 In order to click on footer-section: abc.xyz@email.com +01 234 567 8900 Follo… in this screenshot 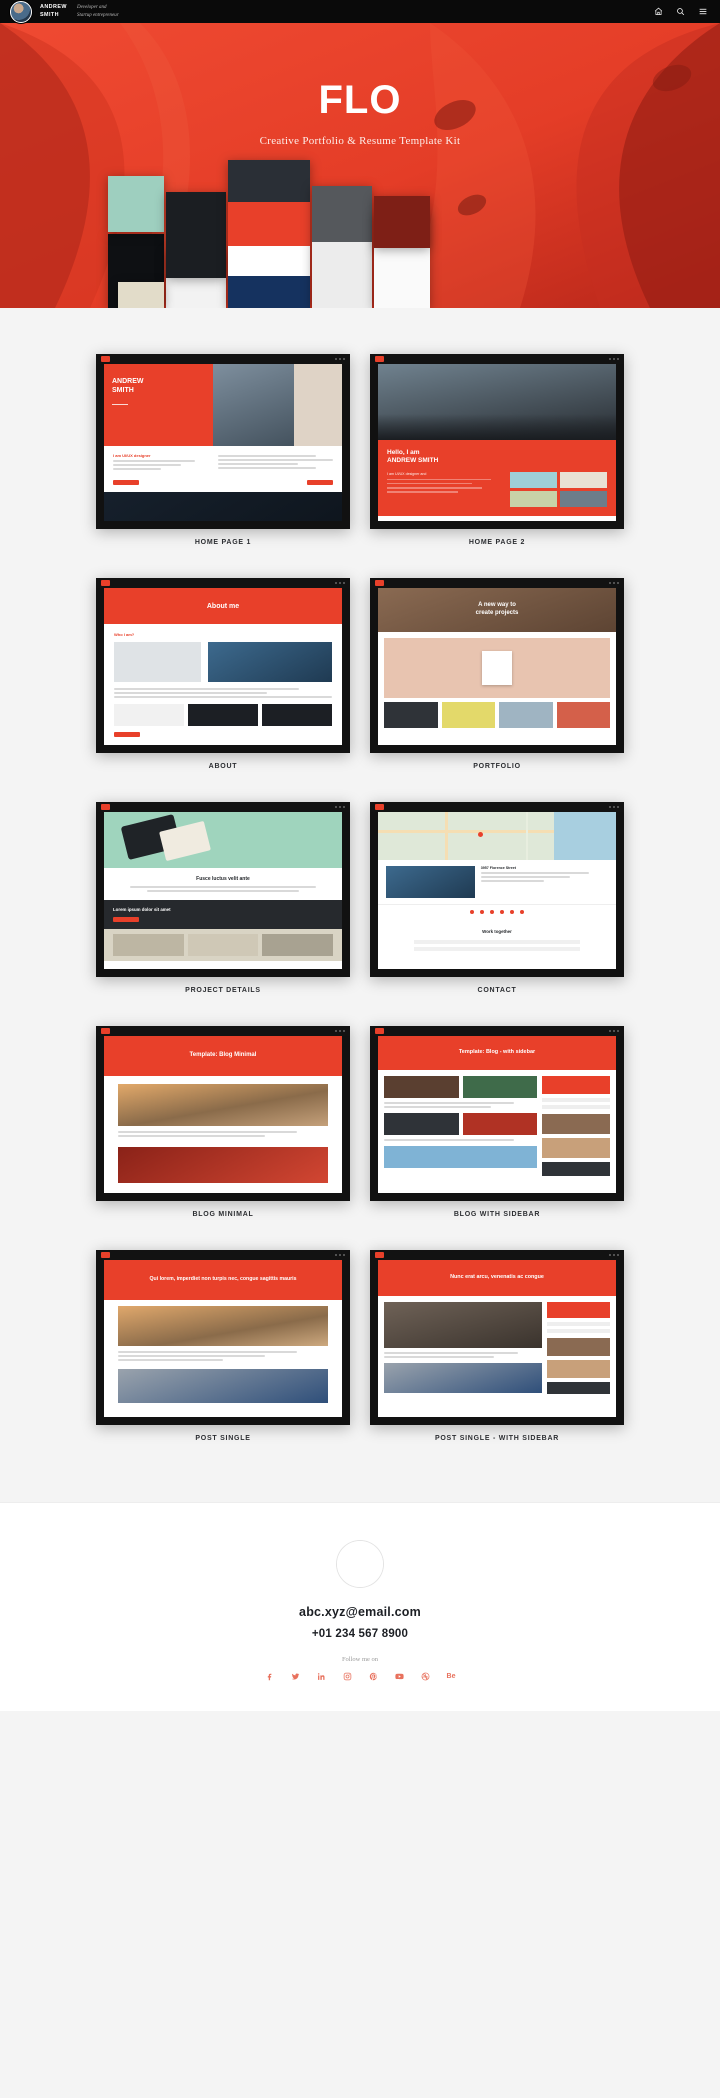, I will do `click(360, 1606)`.